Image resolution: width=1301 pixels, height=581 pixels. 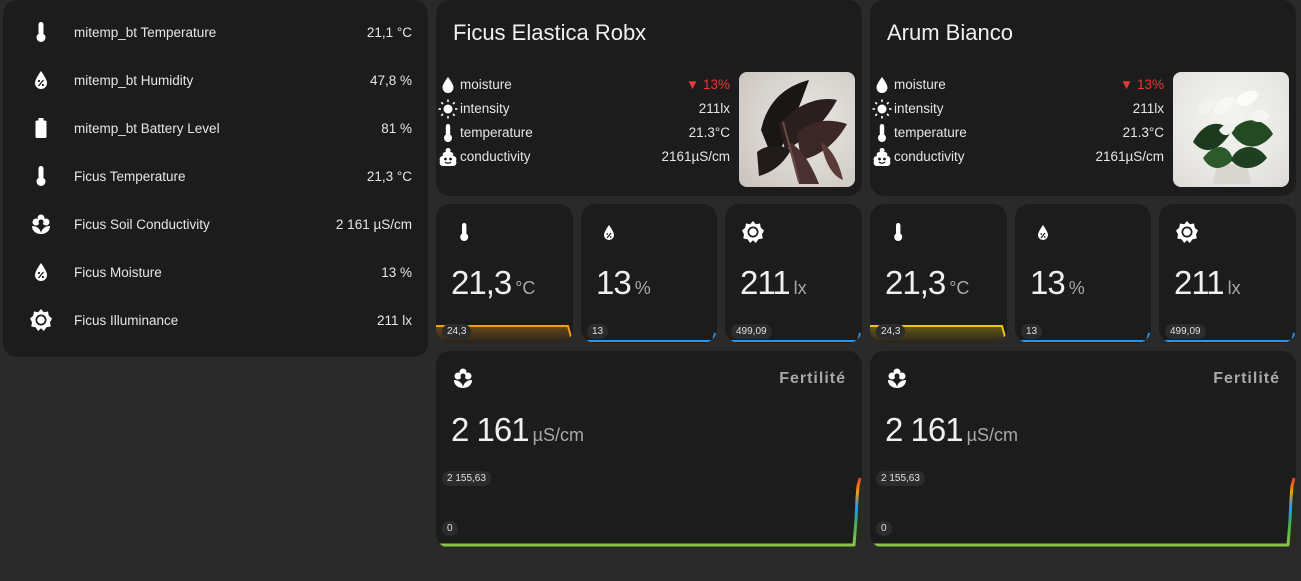 What do you see at coordinates (649, 512) in the screenshot?
I see `fertility-history-graph` at bounding box center [649, 512].